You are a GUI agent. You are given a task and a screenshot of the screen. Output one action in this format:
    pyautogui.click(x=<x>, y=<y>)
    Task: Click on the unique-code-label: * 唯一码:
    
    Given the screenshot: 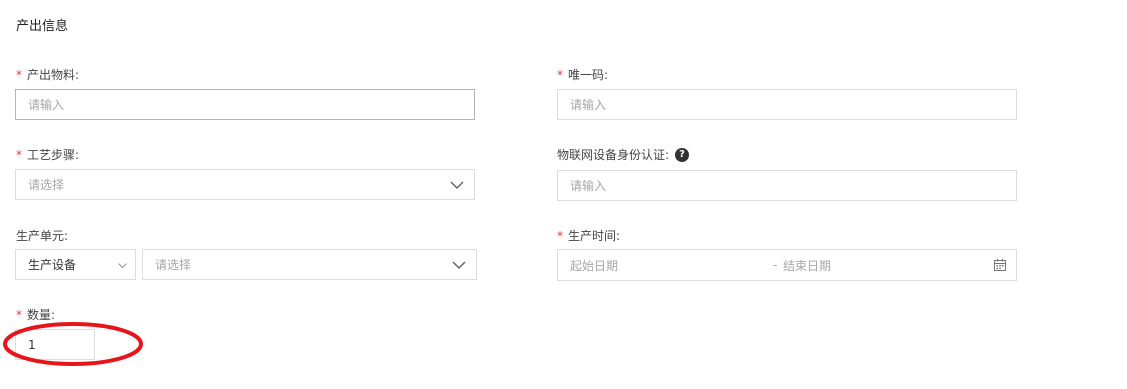 What is the action you would take?
    pyautogui.click(x=583, y=75)
    